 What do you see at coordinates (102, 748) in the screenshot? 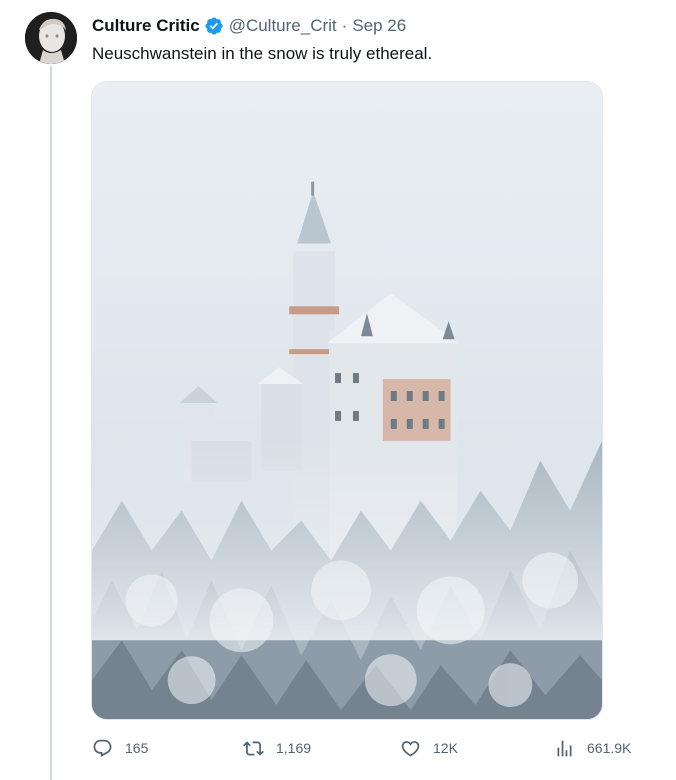
I see `reply-icon` at bounding box center [102, 748].